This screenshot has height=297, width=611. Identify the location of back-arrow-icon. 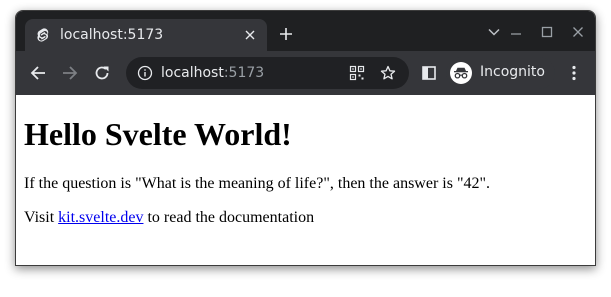
(38, 73).